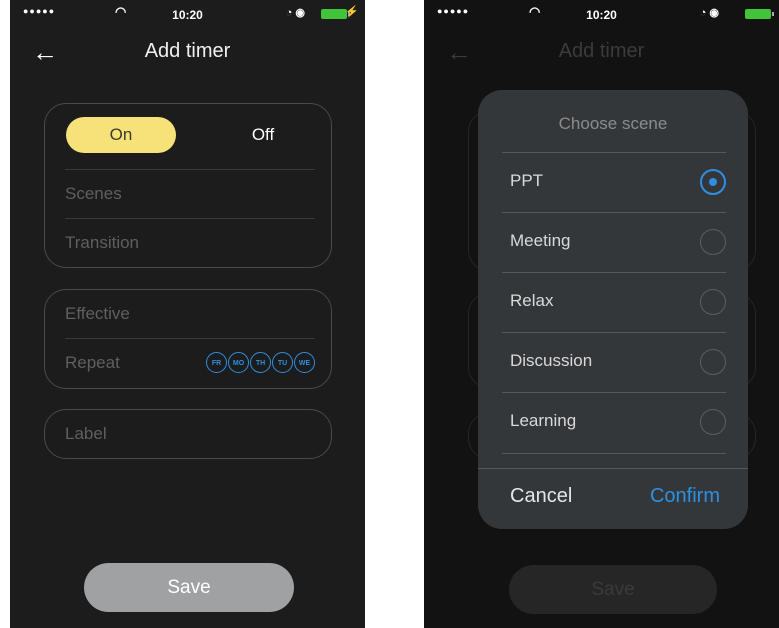 Image resolution: width=779 pixels, height=628 pixels. I want to click on label-placeholder: Label, so click(86, 433).